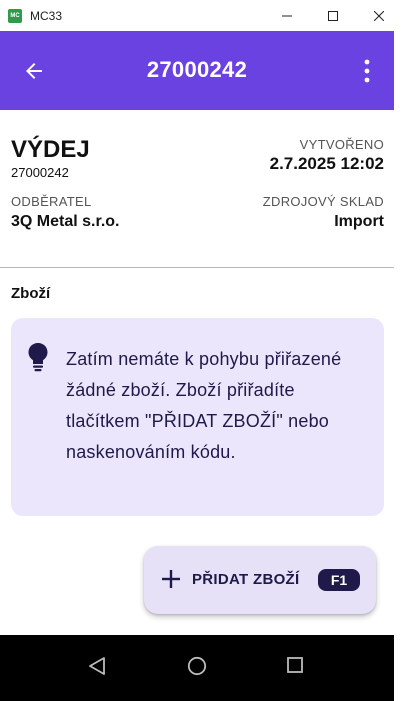 The width and height of the screenshot is (402, 701). What do you see at coordinates (341, 144) in the screenshot?
I see `created-label: VYTVOŘENO` at bounding box center [341, 144].